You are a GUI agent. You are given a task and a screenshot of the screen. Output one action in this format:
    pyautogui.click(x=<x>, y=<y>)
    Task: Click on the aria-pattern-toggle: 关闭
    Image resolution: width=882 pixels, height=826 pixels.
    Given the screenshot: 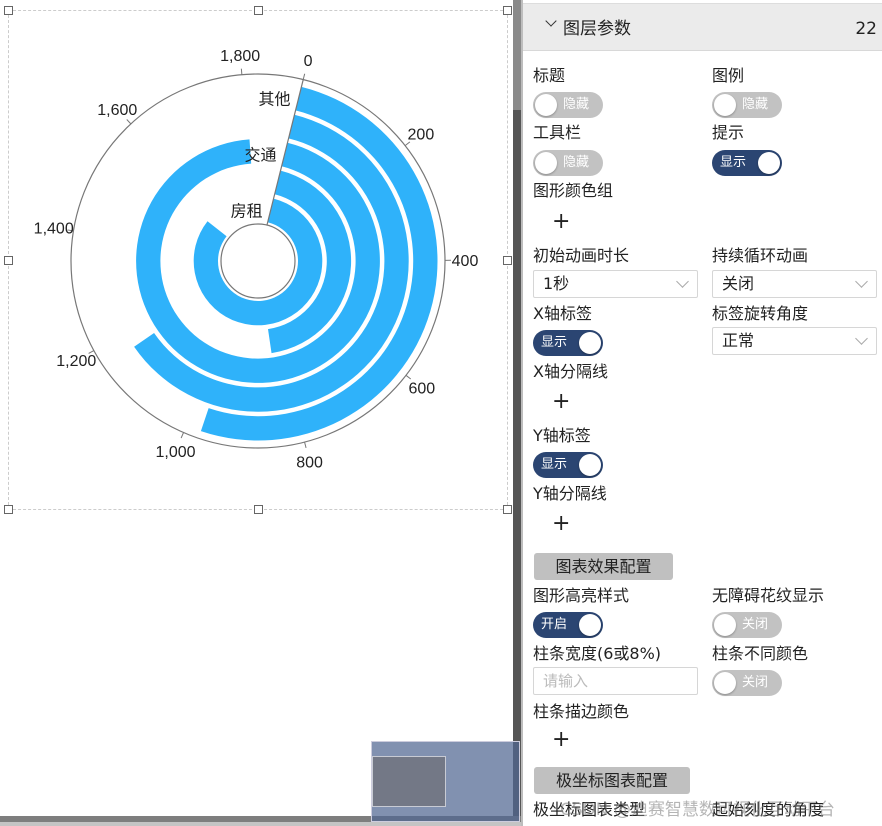 What is the action you would take?
    pyautogui.click(x=747, y=625)
    